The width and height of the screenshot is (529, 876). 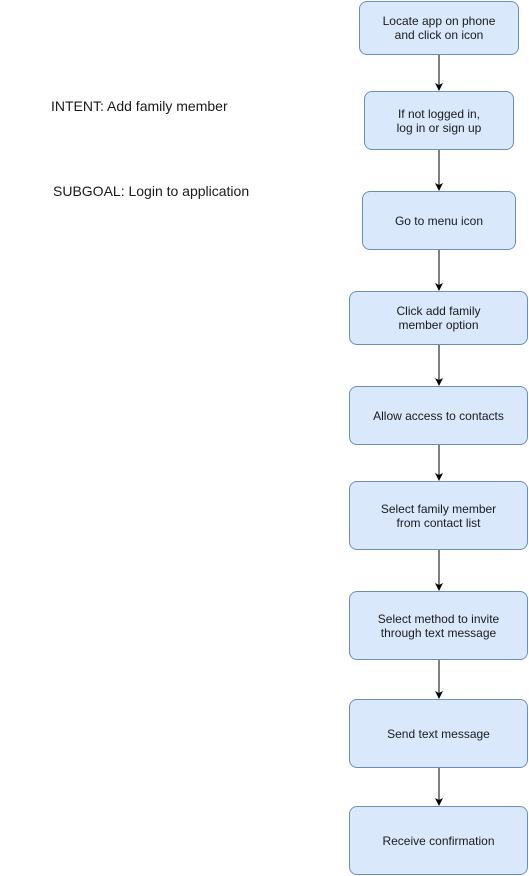 I want to click on step-login-or-signup: If not logged in, log in or sign up, so click(x=439, y=120).